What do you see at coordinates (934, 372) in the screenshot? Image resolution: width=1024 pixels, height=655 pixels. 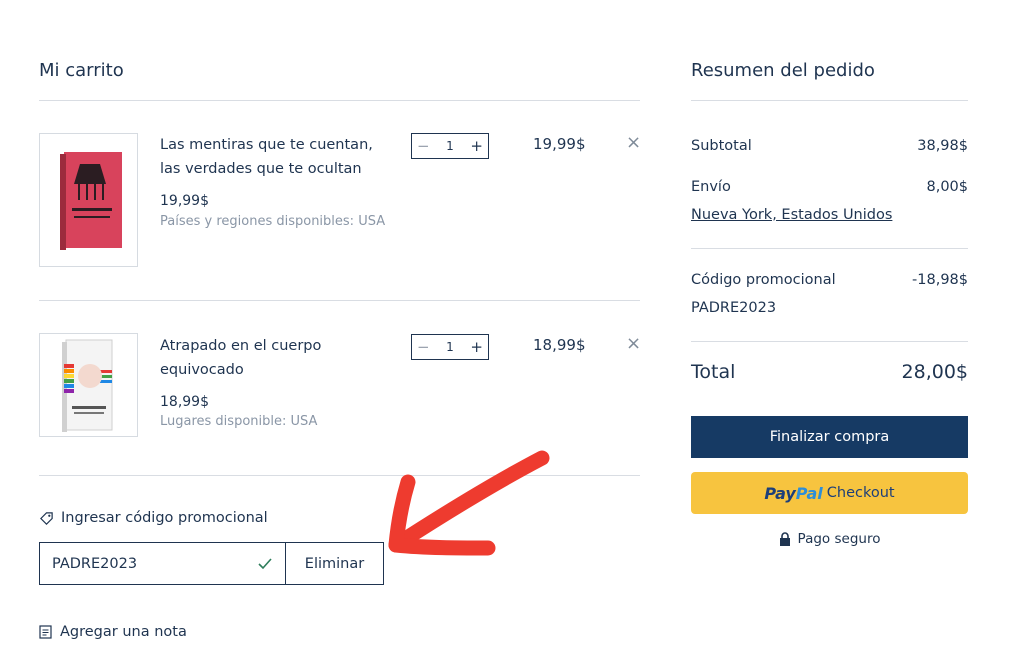 I see `total-value: 28,00$` at bounding box center [934, 372].